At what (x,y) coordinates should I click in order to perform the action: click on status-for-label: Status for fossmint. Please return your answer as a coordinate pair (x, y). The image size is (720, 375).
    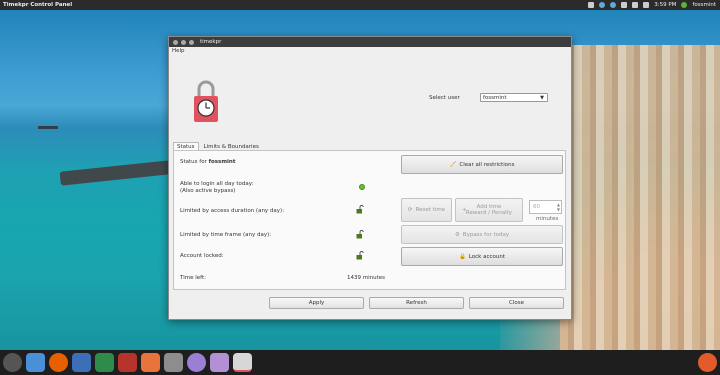
    Looking at the image, I should click on (208, 162).